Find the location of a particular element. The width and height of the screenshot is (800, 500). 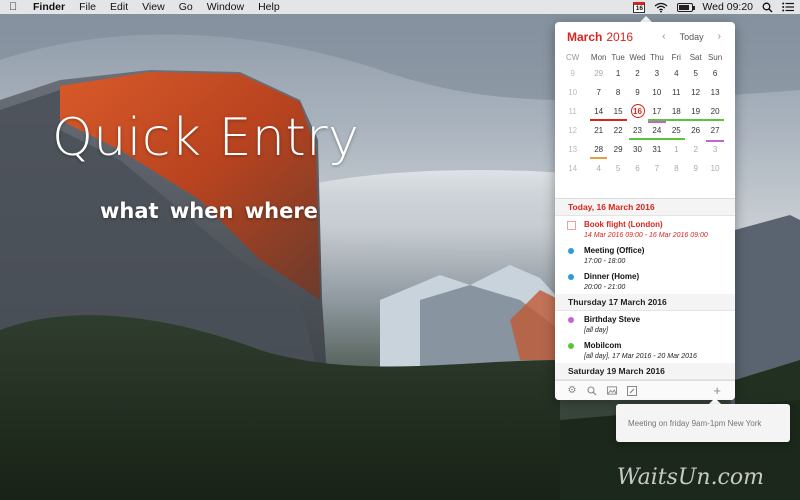

day-cell: 26 is located at coordinates (695, 130).